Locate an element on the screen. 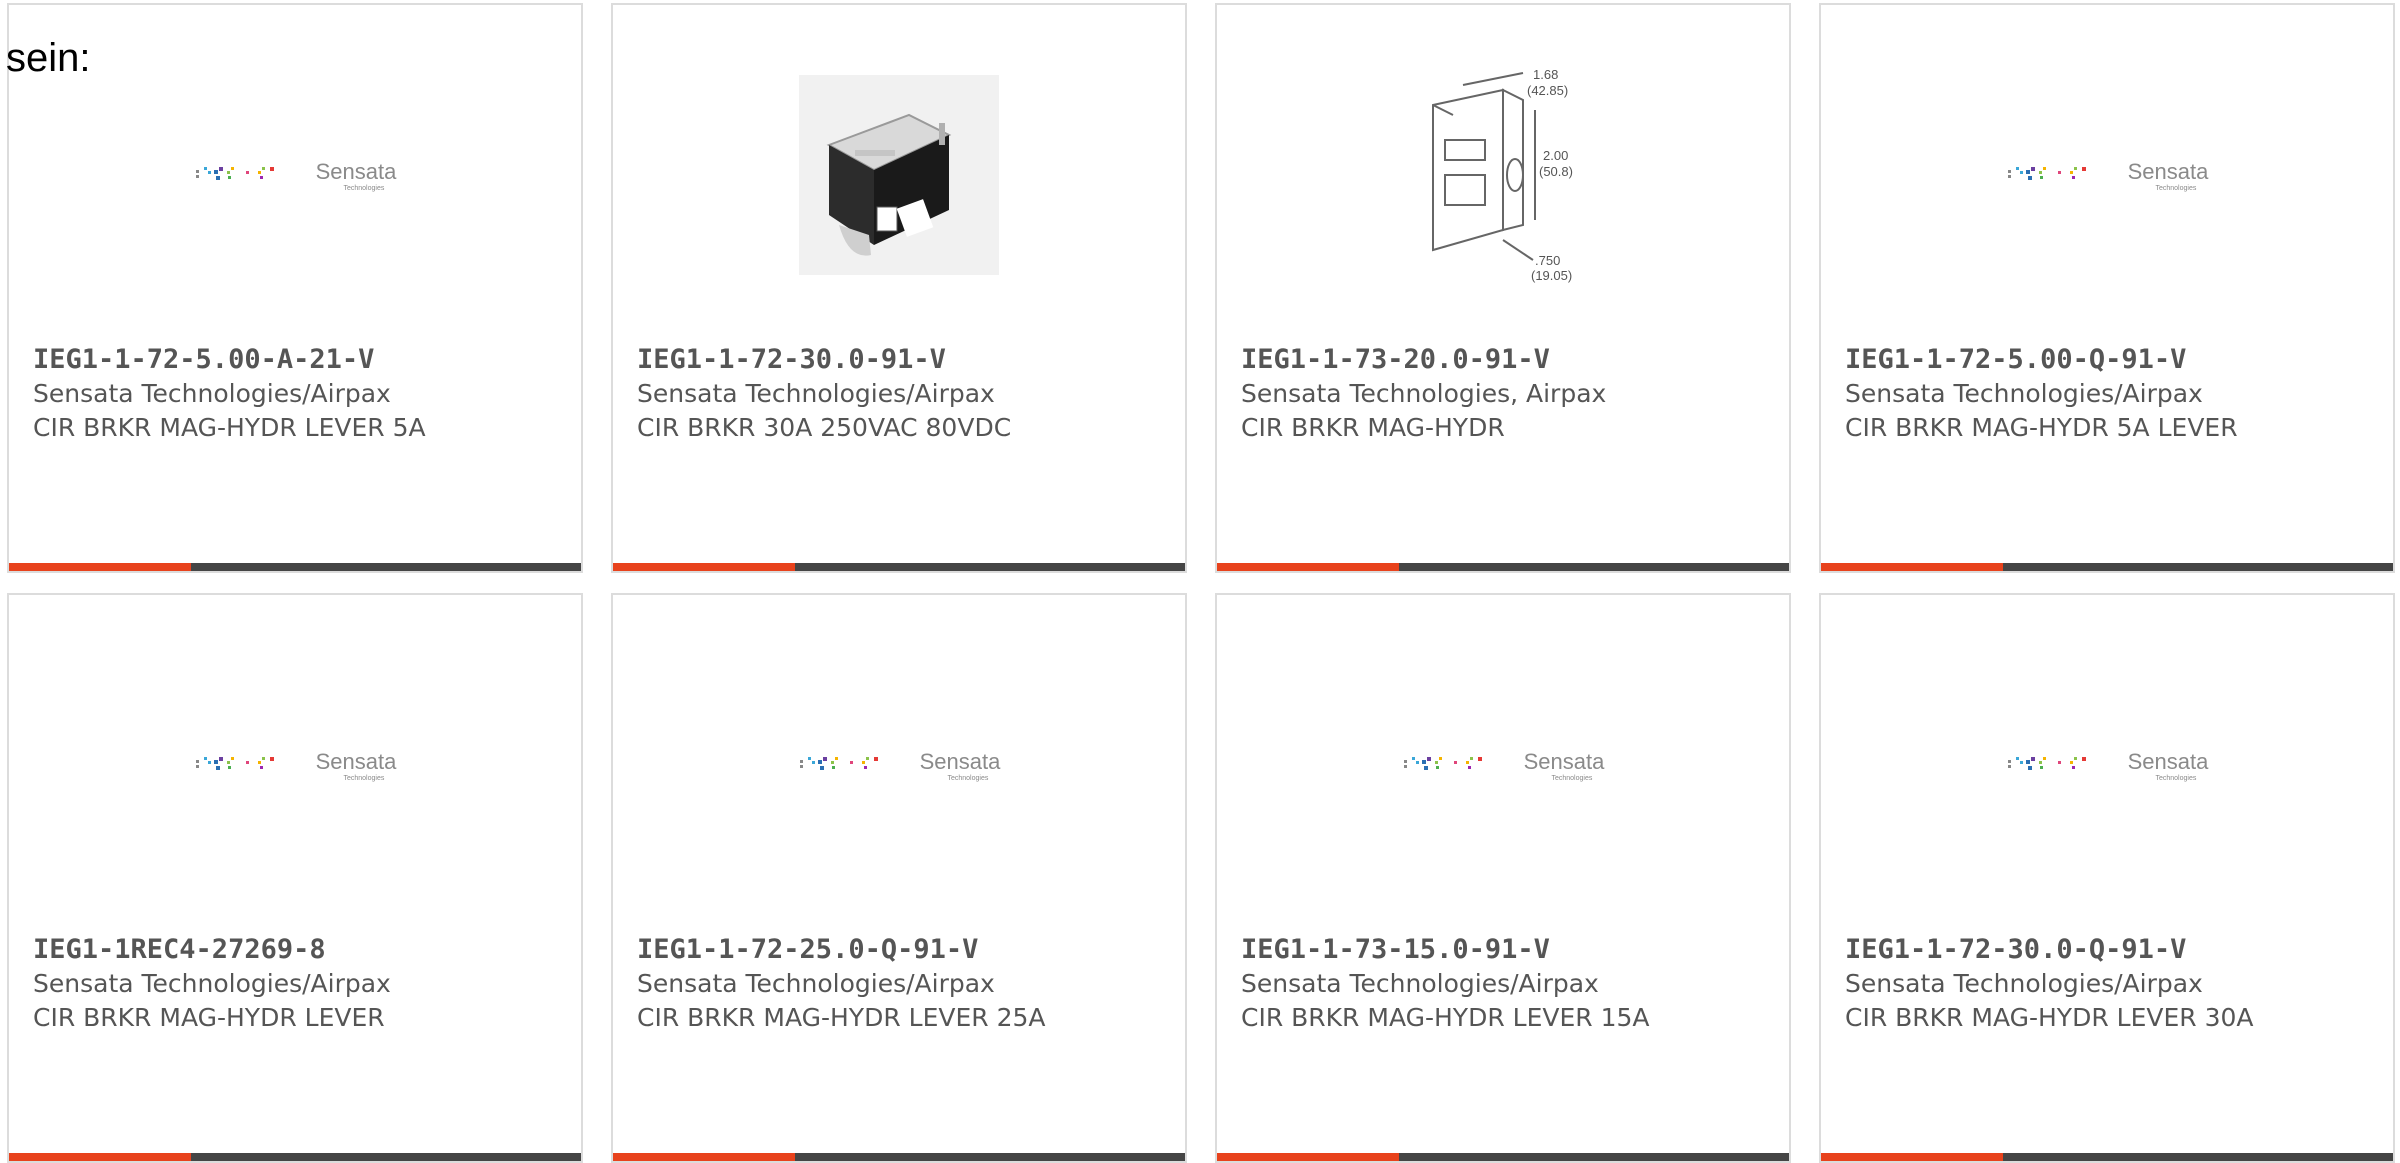 This screenshot has width=2400, height=1163. breaker-photo-icon is located at coordinates (899, 175).